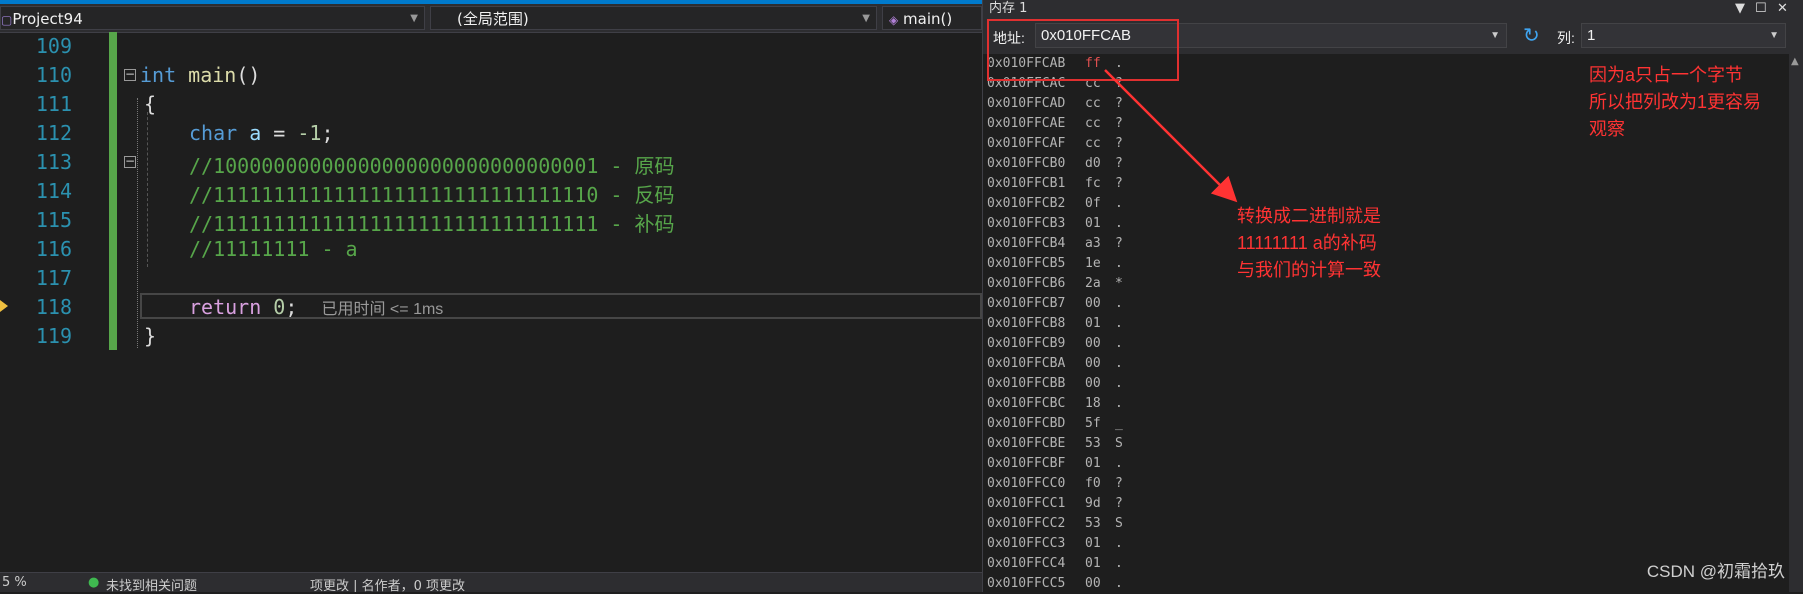  Describe the element at coordinates (1796, 323) in the screenshot. I see `memory-scrollbar: ▲` at that location.